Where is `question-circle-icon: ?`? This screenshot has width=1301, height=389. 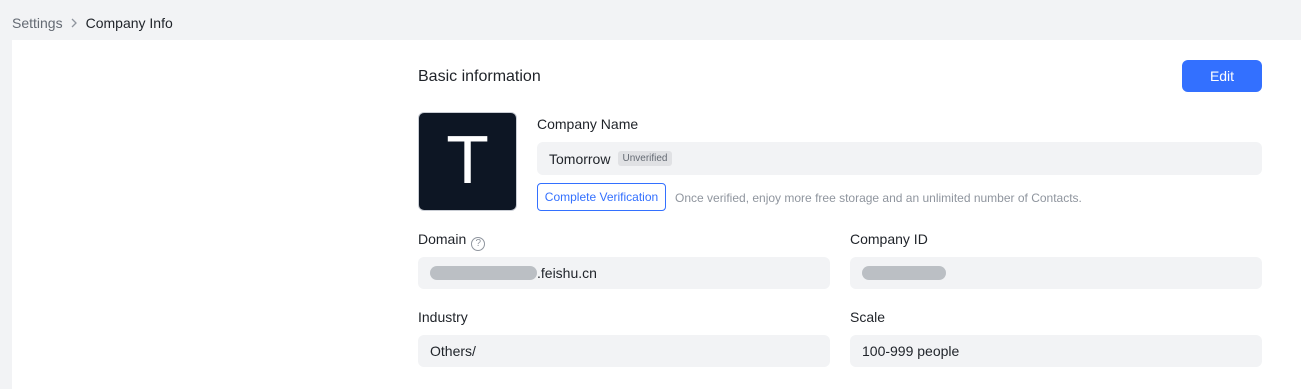
question-circle-icon: ? is located at coordinates (478, 244).